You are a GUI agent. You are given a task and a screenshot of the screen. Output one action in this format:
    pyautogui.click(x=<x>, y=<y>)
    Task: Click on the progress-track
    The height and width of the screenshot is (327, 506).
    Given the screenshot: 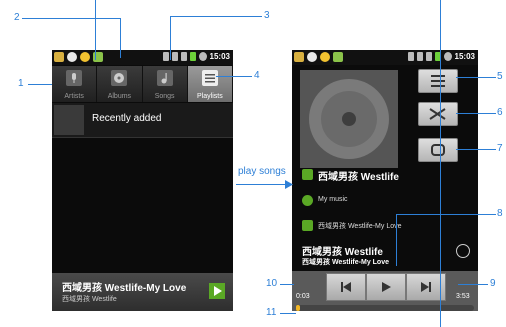 What is the action you would take?
    pyautogui.click(x=385, y=308)
    